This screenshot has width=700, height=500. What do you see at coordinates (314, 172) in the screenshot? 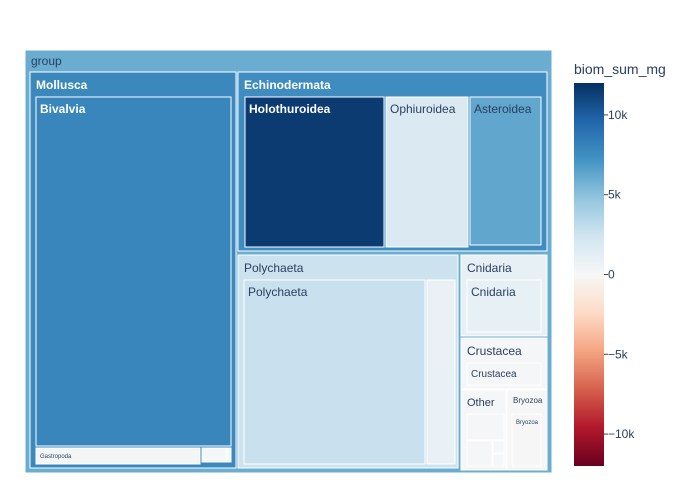
I see `treemap-tile-echinodermata-holothuroidea` at bounding box center [314, 172].